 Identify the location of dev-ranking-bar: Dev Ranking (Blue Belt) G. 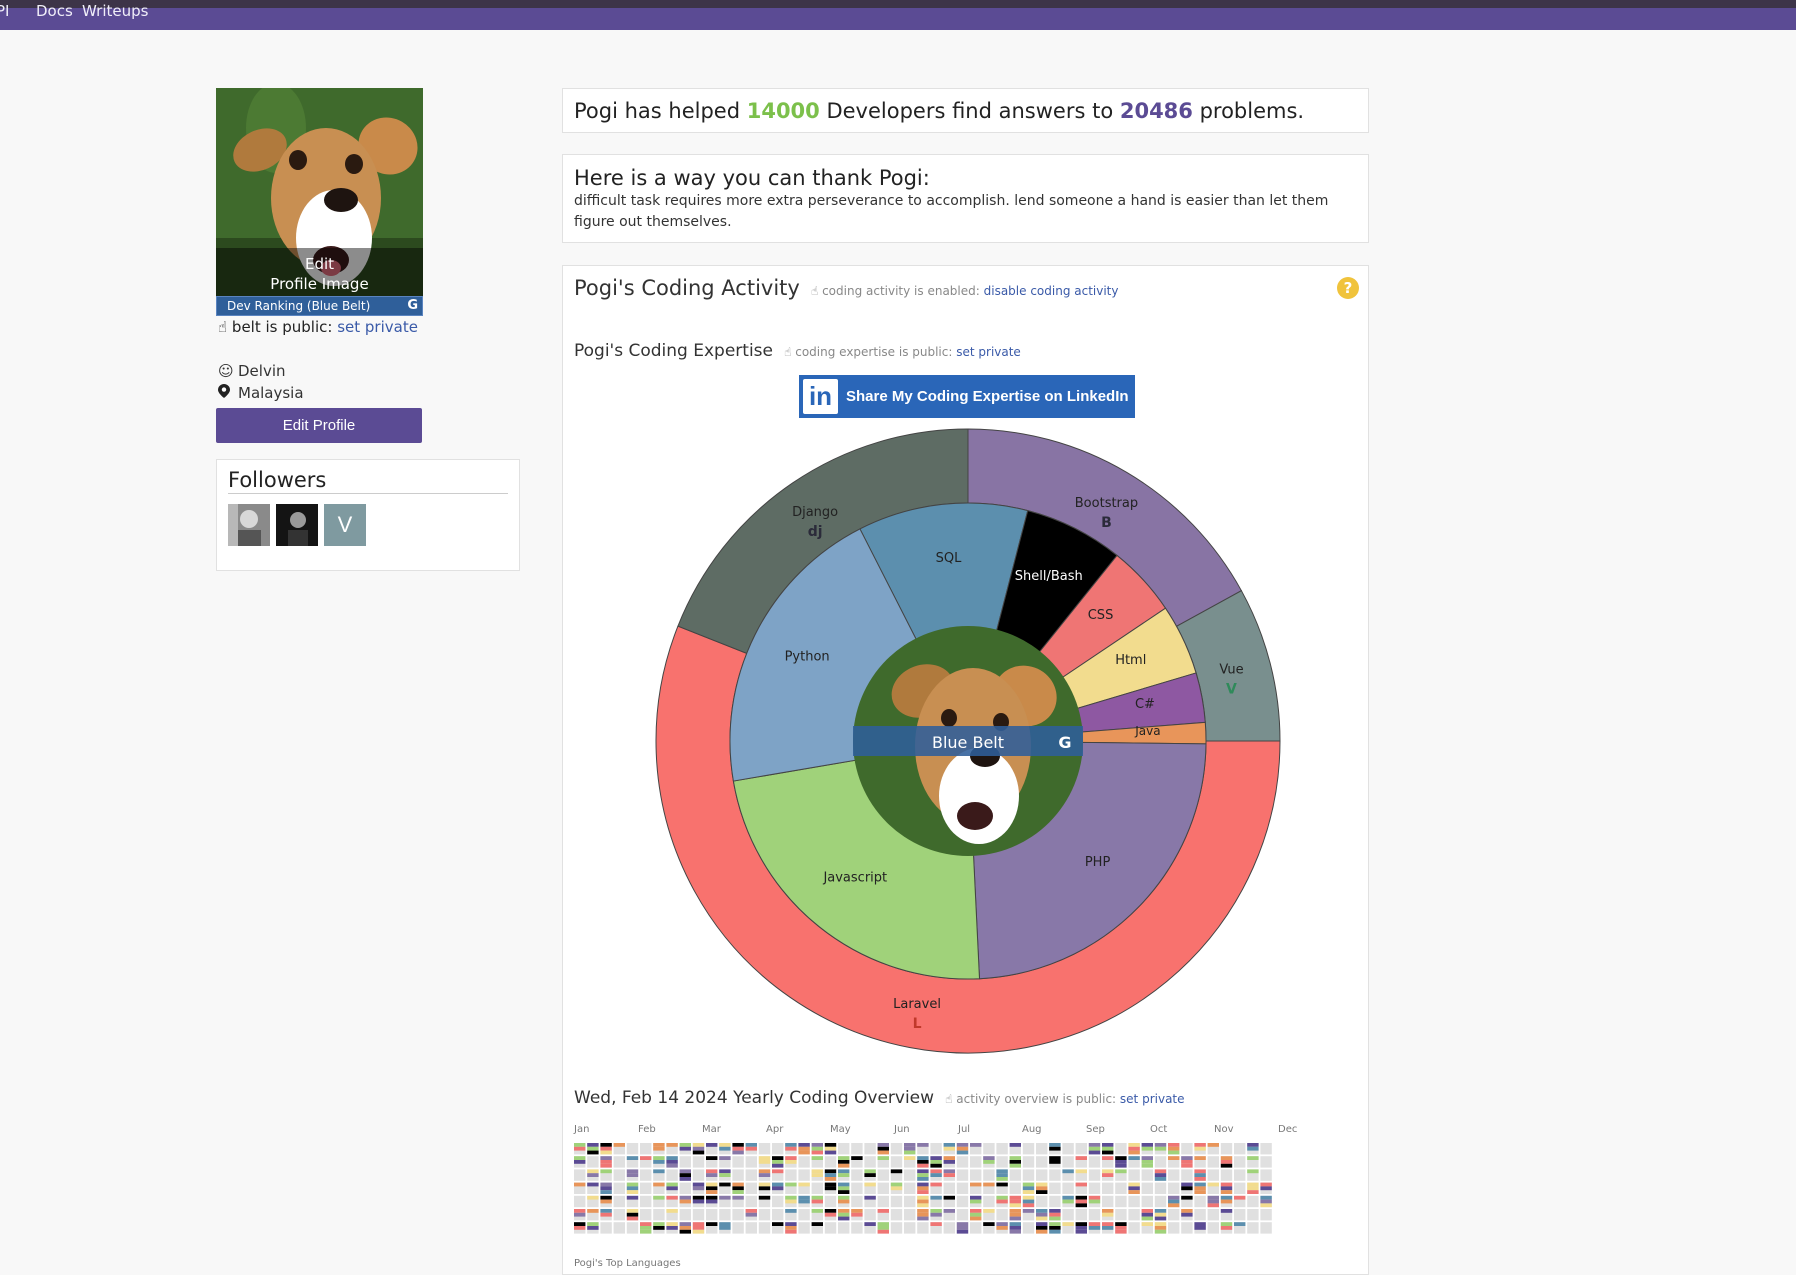
(319, 306).